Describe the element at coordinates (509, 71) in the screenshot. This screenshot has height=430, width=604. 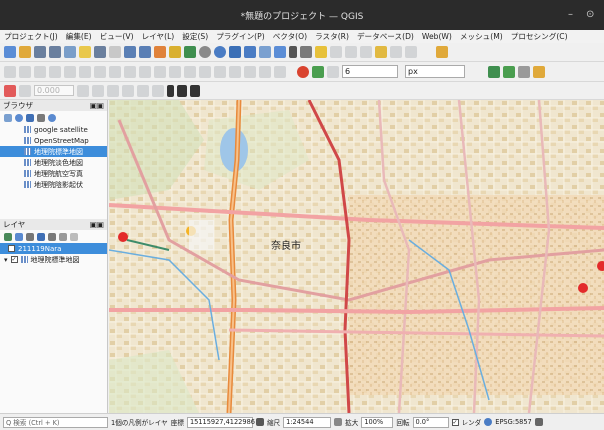
I see `snap-config-icon` at that location.